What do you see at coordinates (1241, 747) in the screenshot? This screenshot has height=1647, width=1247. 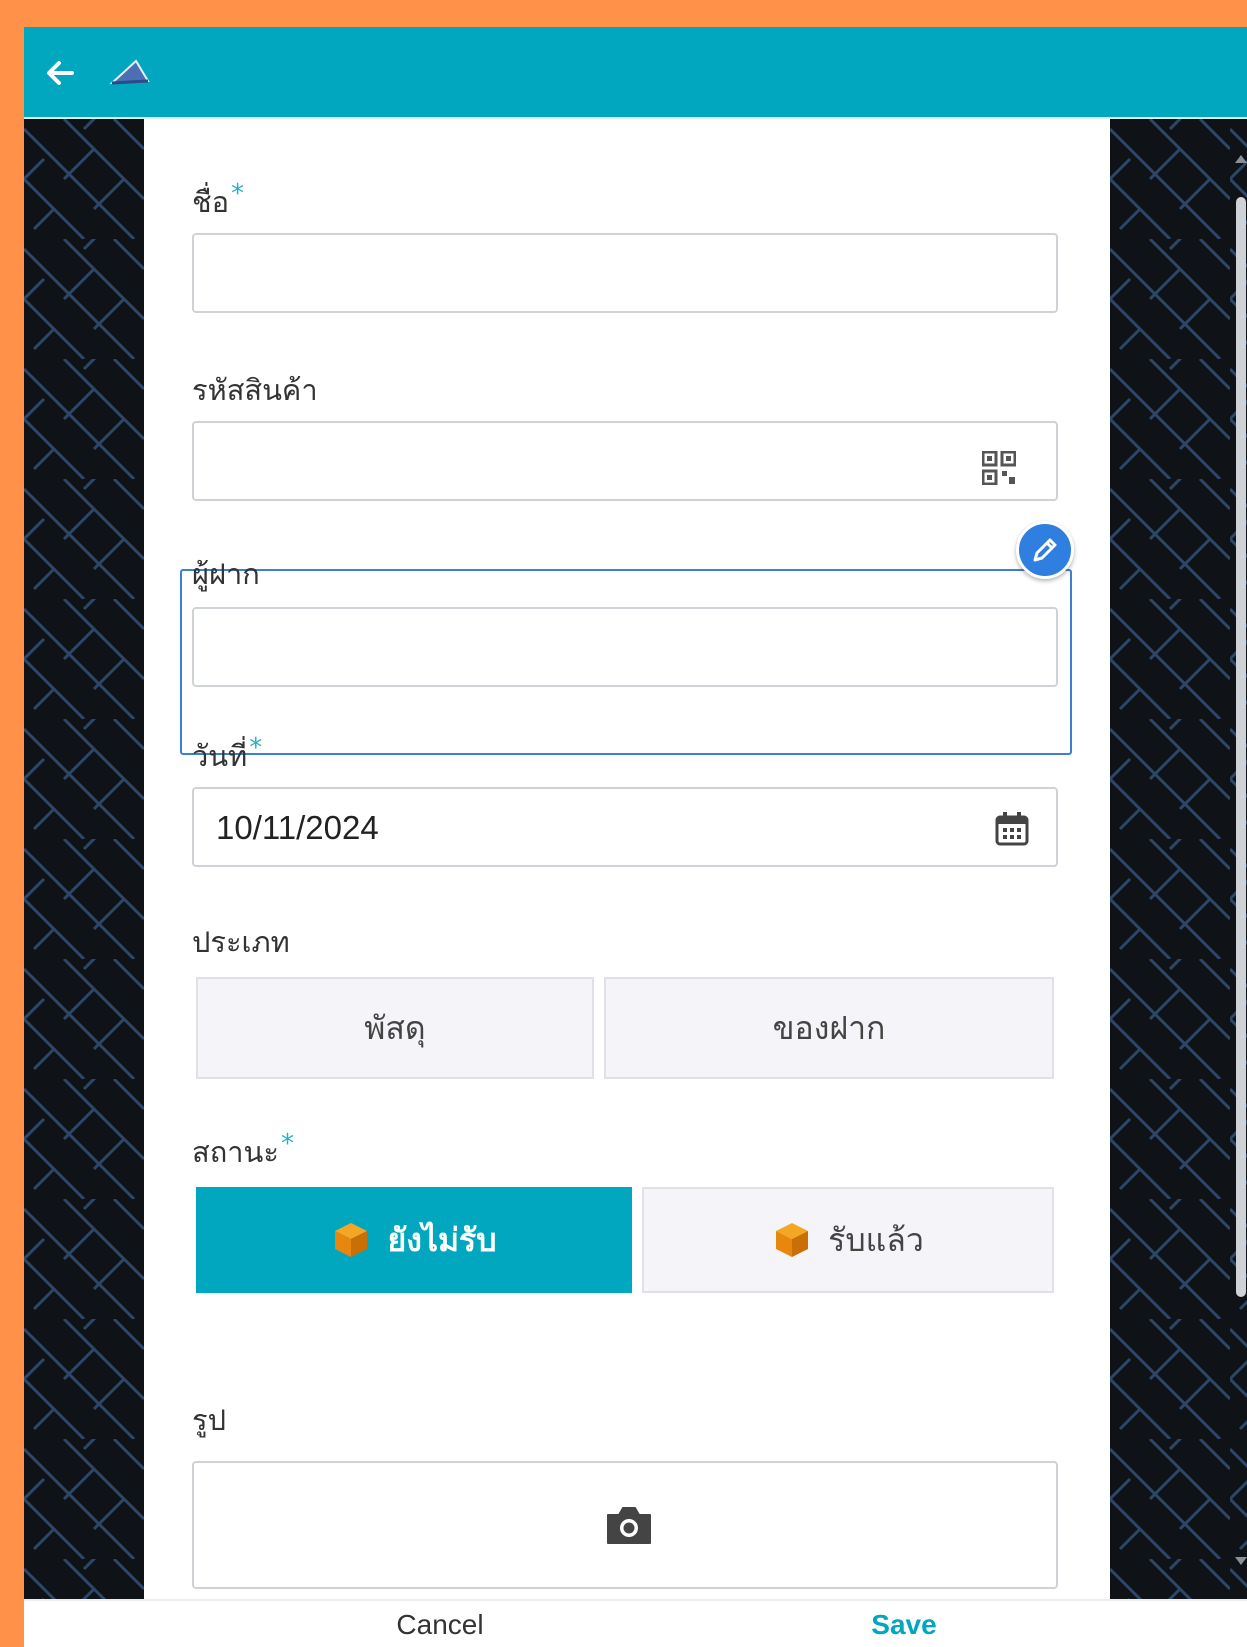 I see `scrollbar-thumb` at bounding box center [1241, 747].